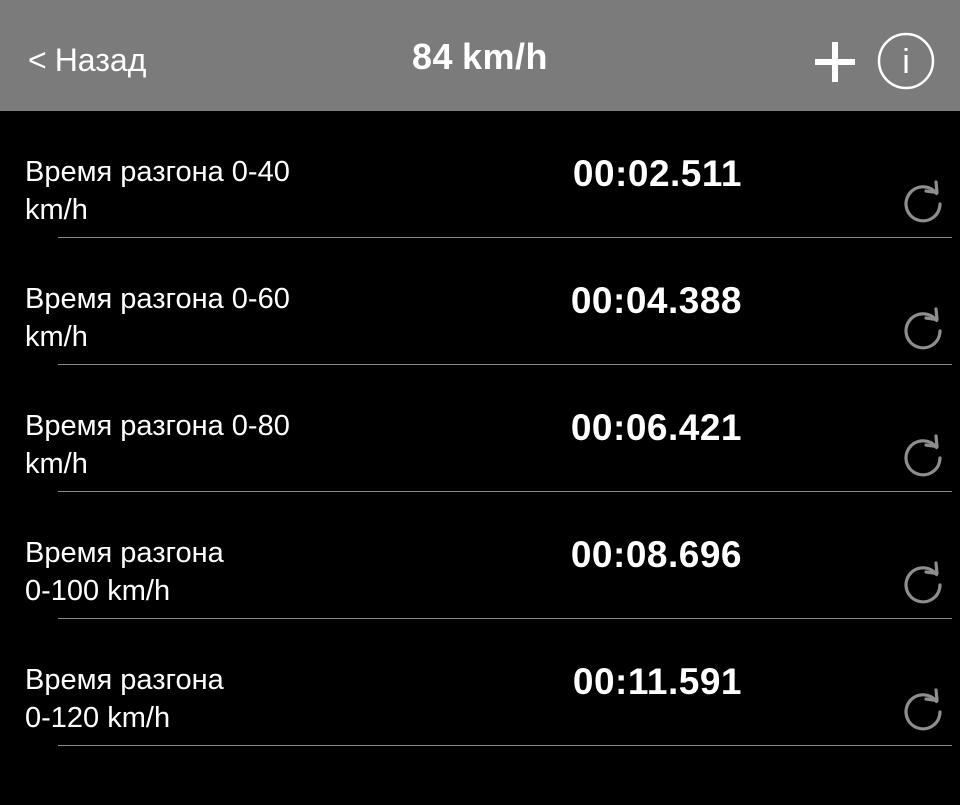  I want to click on row-divider, so click(505, 745).